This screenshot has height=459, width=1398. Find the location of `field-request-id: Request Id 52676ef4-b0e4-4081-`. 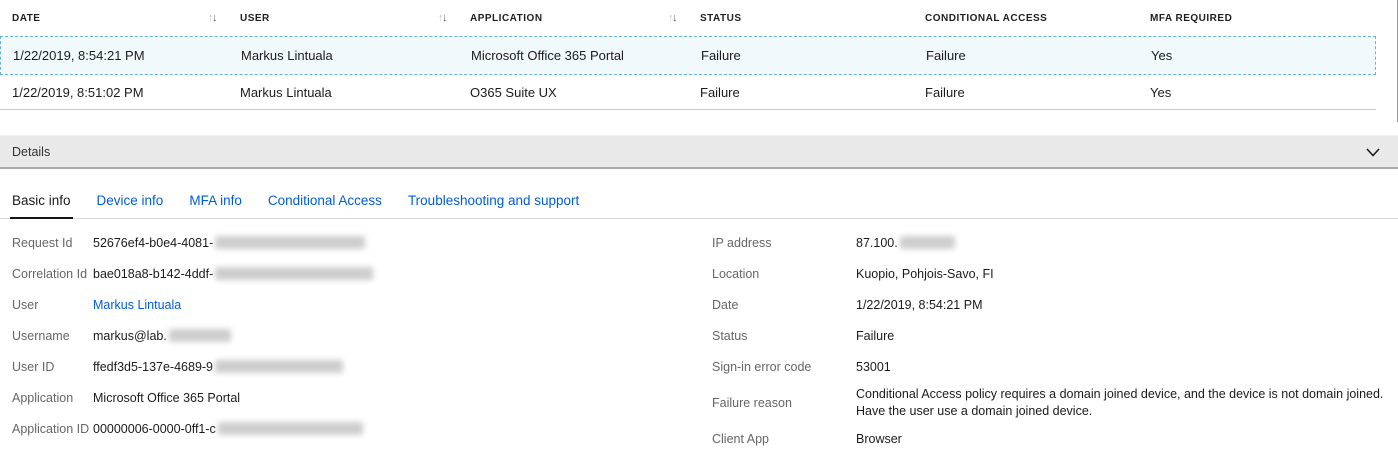

field-request-id: Request Id 52676ef4-b0e4-4081- is located at coordinates (362, 242).